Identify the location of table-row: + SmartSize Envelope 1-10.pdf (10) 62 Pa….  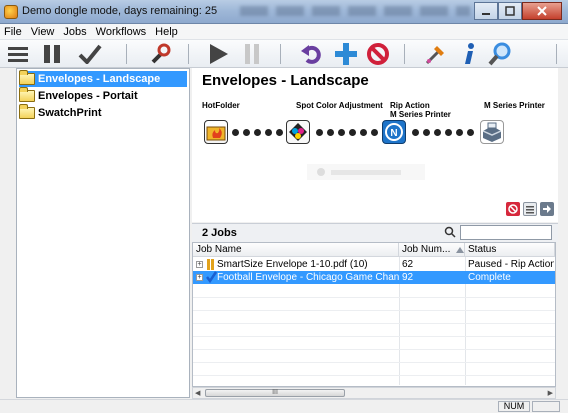
(374, 264).